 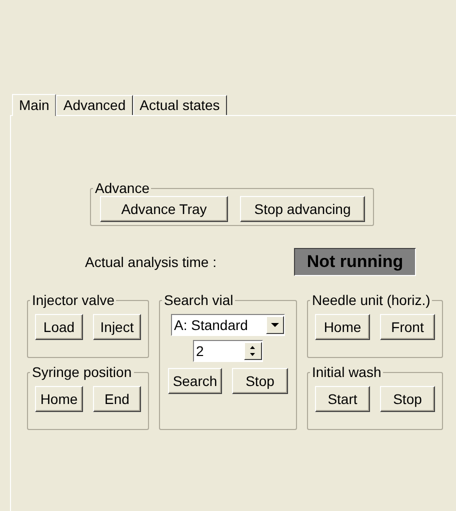 I want to click on spin-arrows-icon, so click(x=253, y=351).